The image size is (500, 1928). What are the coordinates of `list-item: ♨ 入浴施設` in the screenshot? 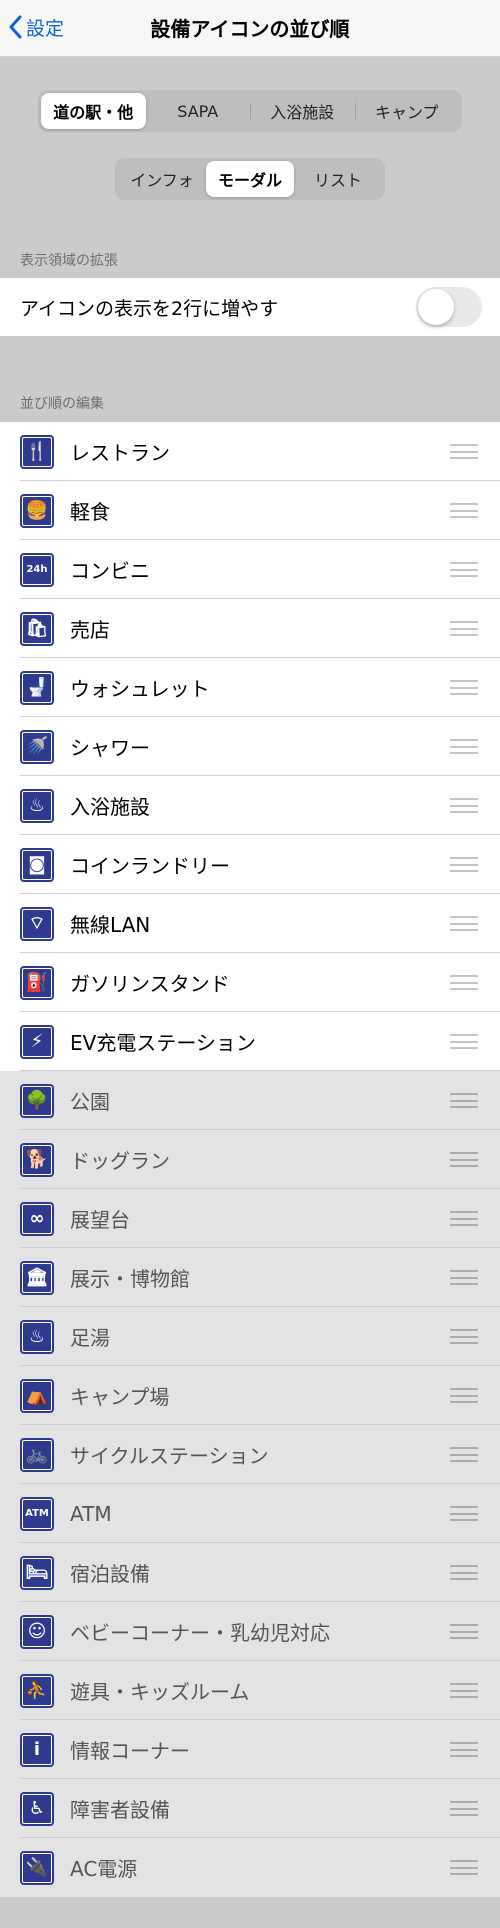 It's located at (250, 805).